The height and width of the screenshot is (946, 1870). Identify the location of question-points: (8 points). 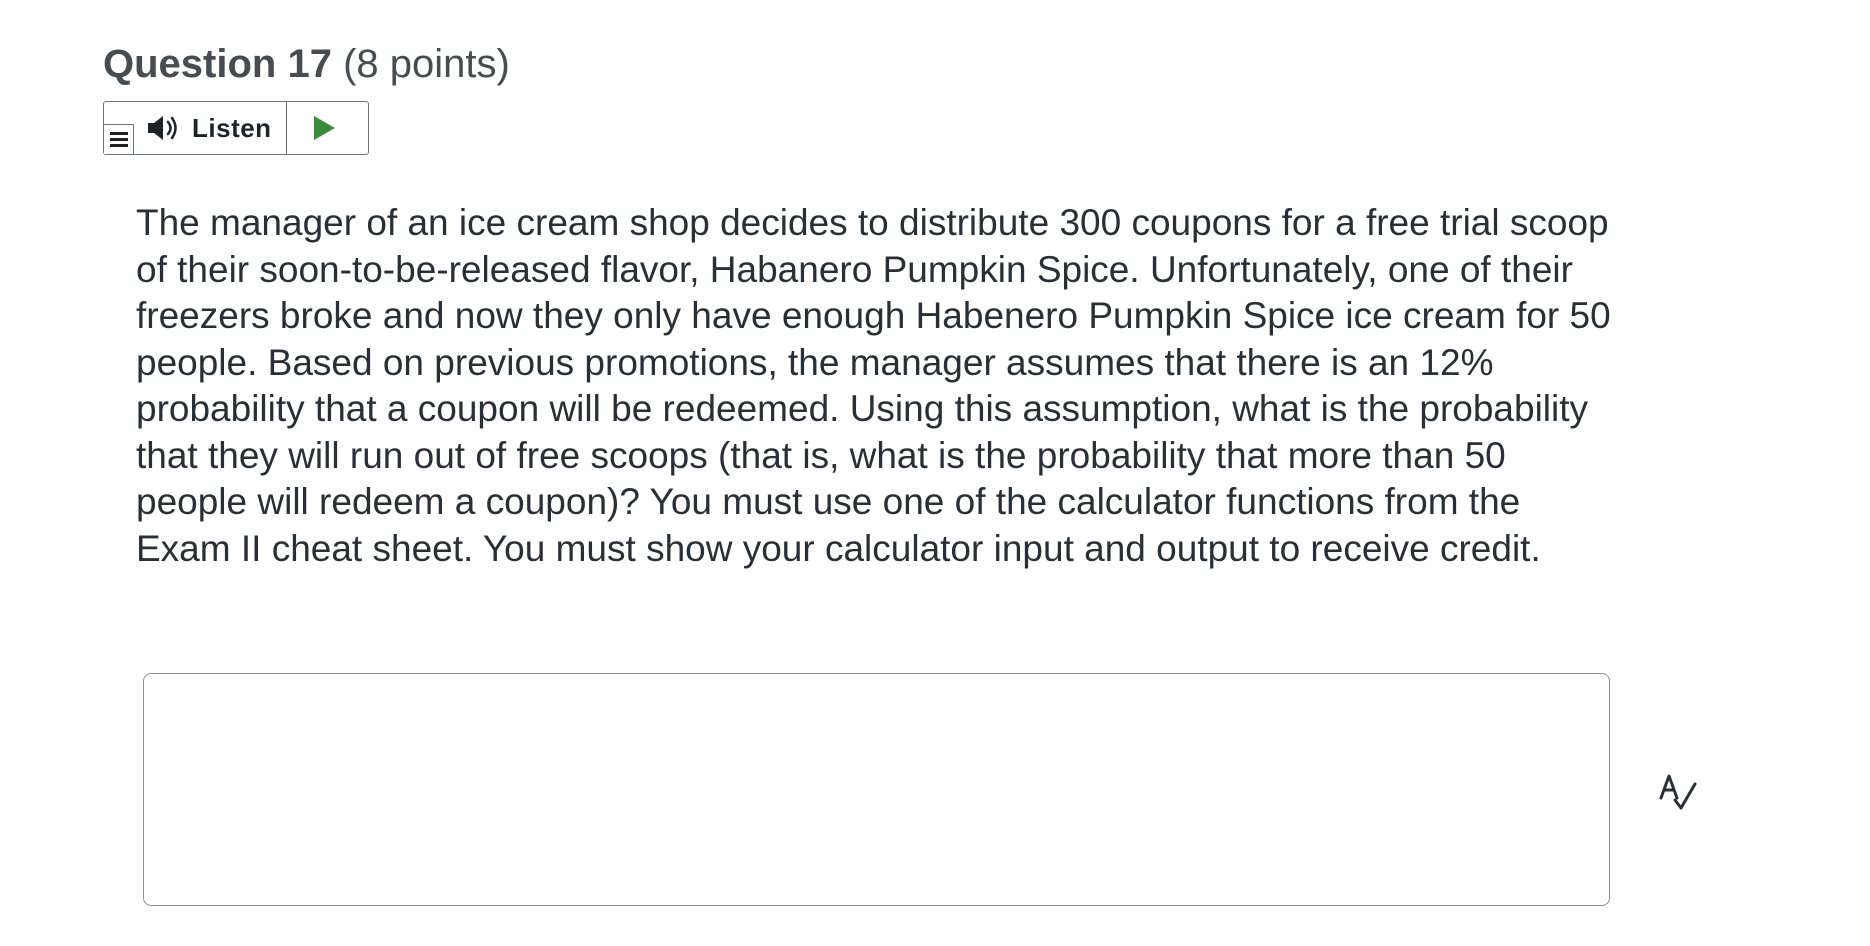
(426, 64).